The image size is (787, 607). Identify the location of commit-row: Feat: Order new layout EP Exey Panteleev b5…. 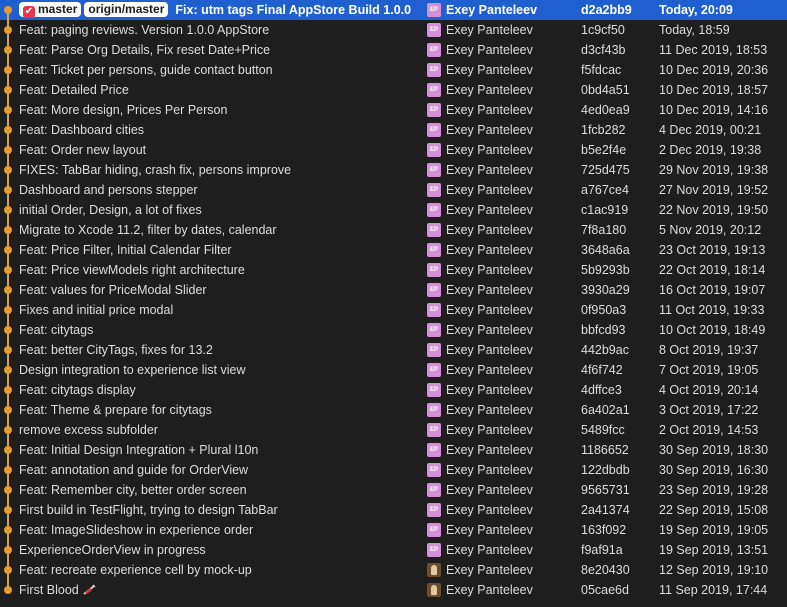
(393, 150).